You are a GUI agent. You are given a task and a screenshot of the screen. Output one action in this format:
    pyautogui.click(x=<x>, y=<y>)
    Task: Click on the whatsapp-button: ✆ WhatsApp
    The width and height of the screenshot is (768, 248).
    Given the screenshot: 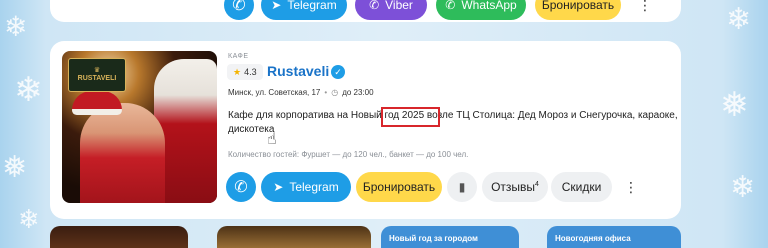 What is the action you would take?
    pyautogui.click(x=481, y=10)
    